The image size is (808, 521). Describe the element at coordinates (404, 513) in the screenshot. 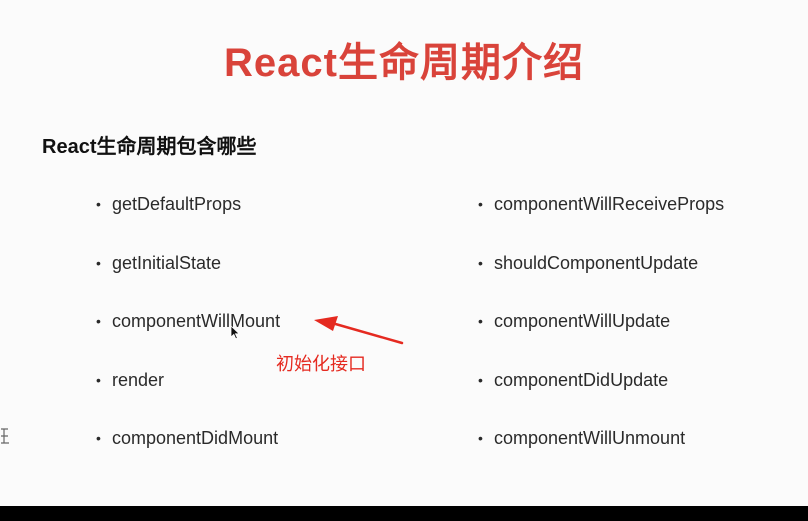

I see `bottom-black-bar` at that location.